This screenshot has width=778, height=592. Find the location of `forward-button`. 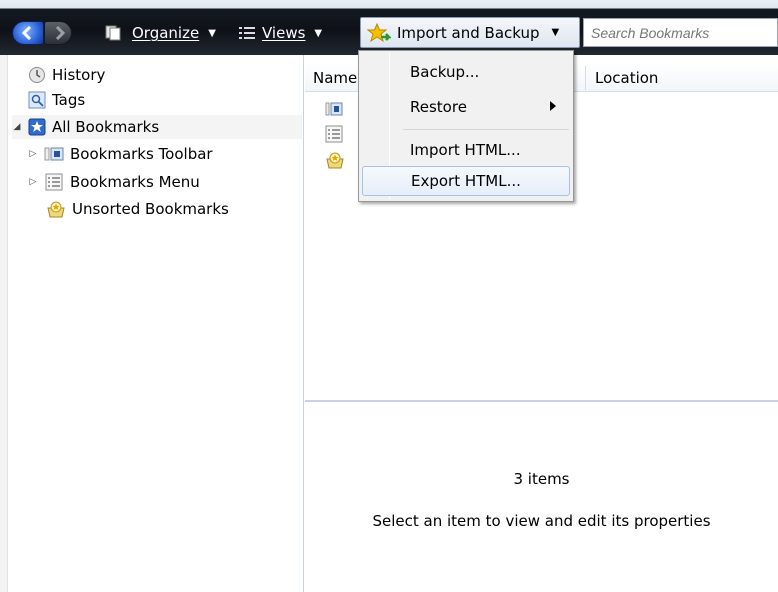

forward-button is located at coordinates (58, 33).